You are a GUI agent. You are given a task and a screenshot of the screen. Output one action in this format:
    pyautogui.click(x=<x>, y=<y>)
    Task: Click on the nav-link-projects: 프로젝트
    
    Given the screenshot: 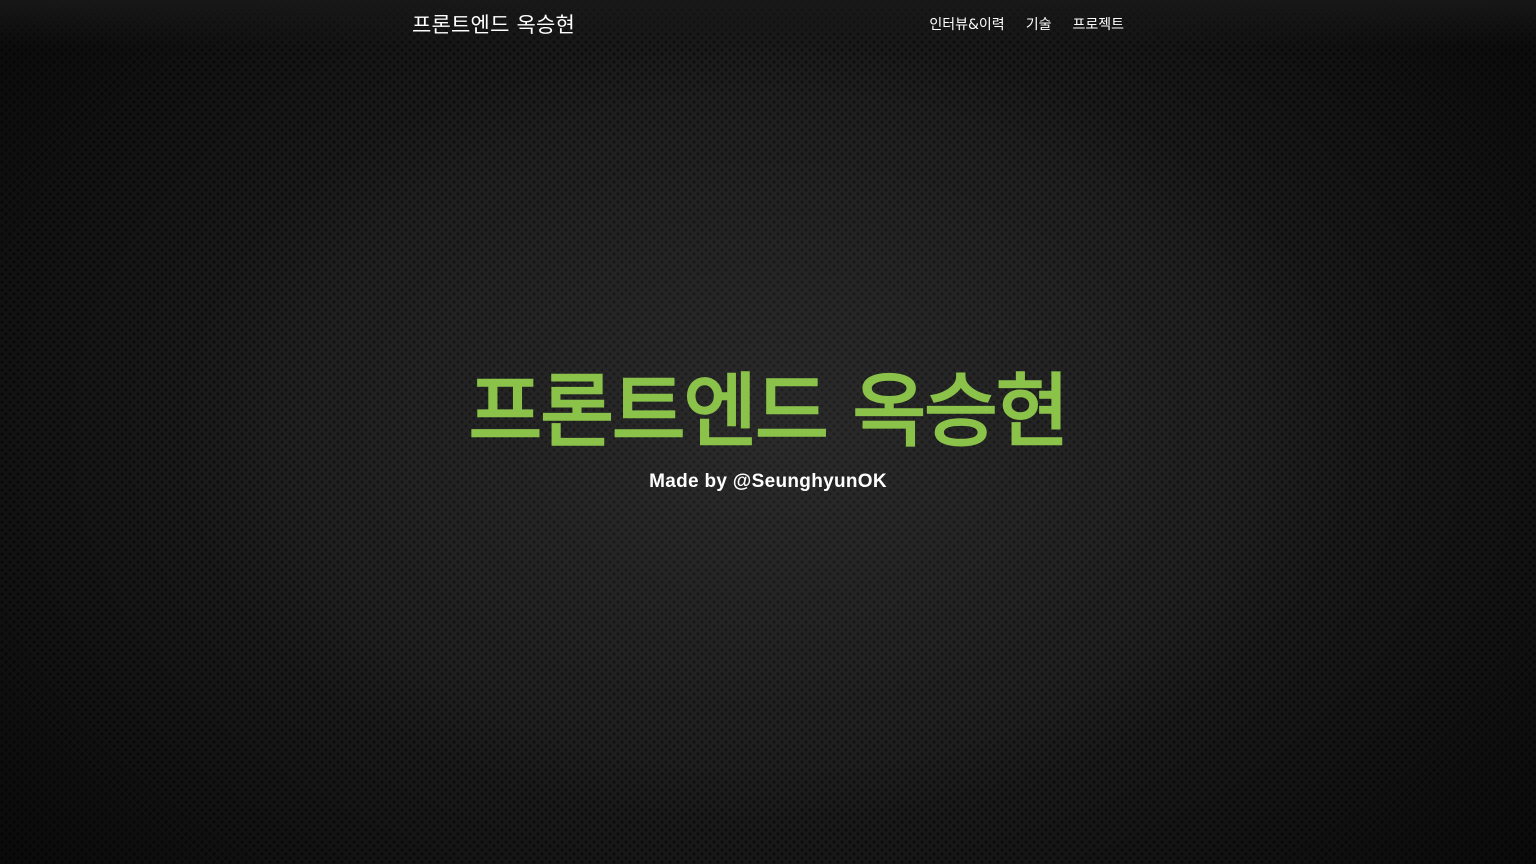 What is the action you would take?
    pyautogui.click(x=1098, y=24)
    